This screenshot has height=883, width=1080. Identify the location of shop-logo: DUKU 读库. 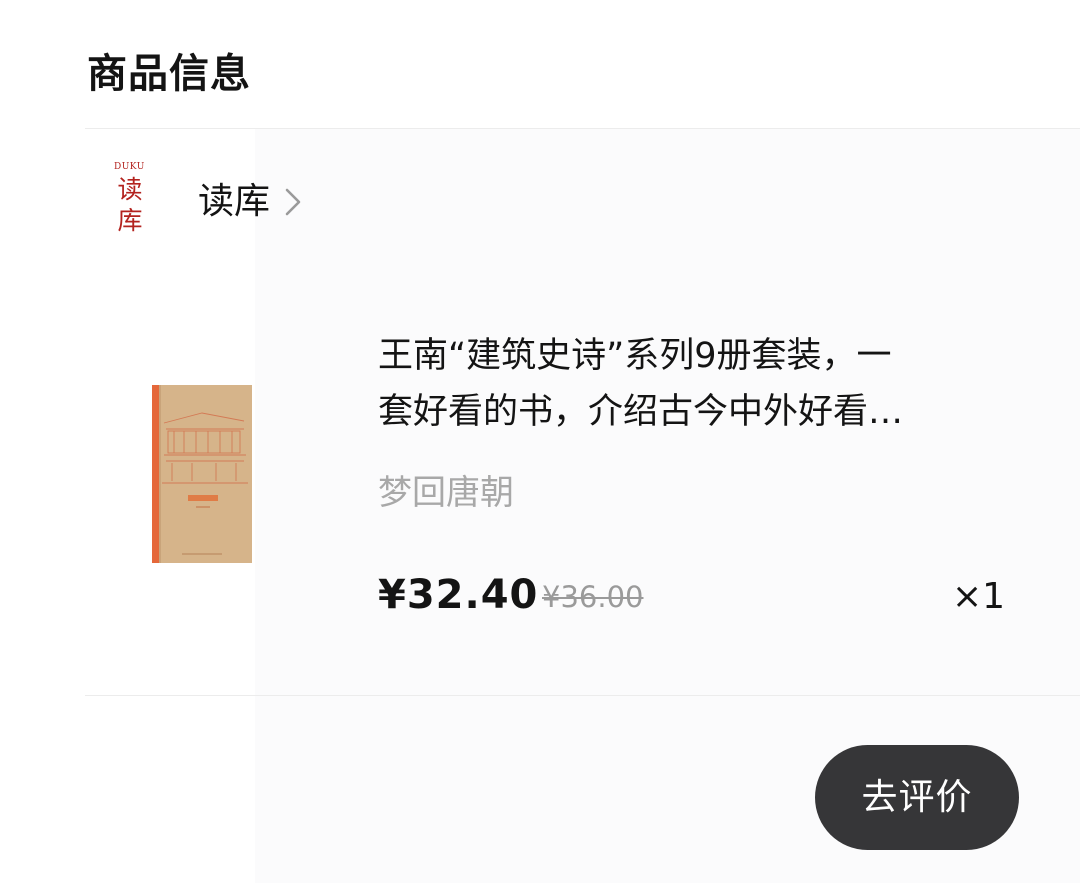
(130, 202).